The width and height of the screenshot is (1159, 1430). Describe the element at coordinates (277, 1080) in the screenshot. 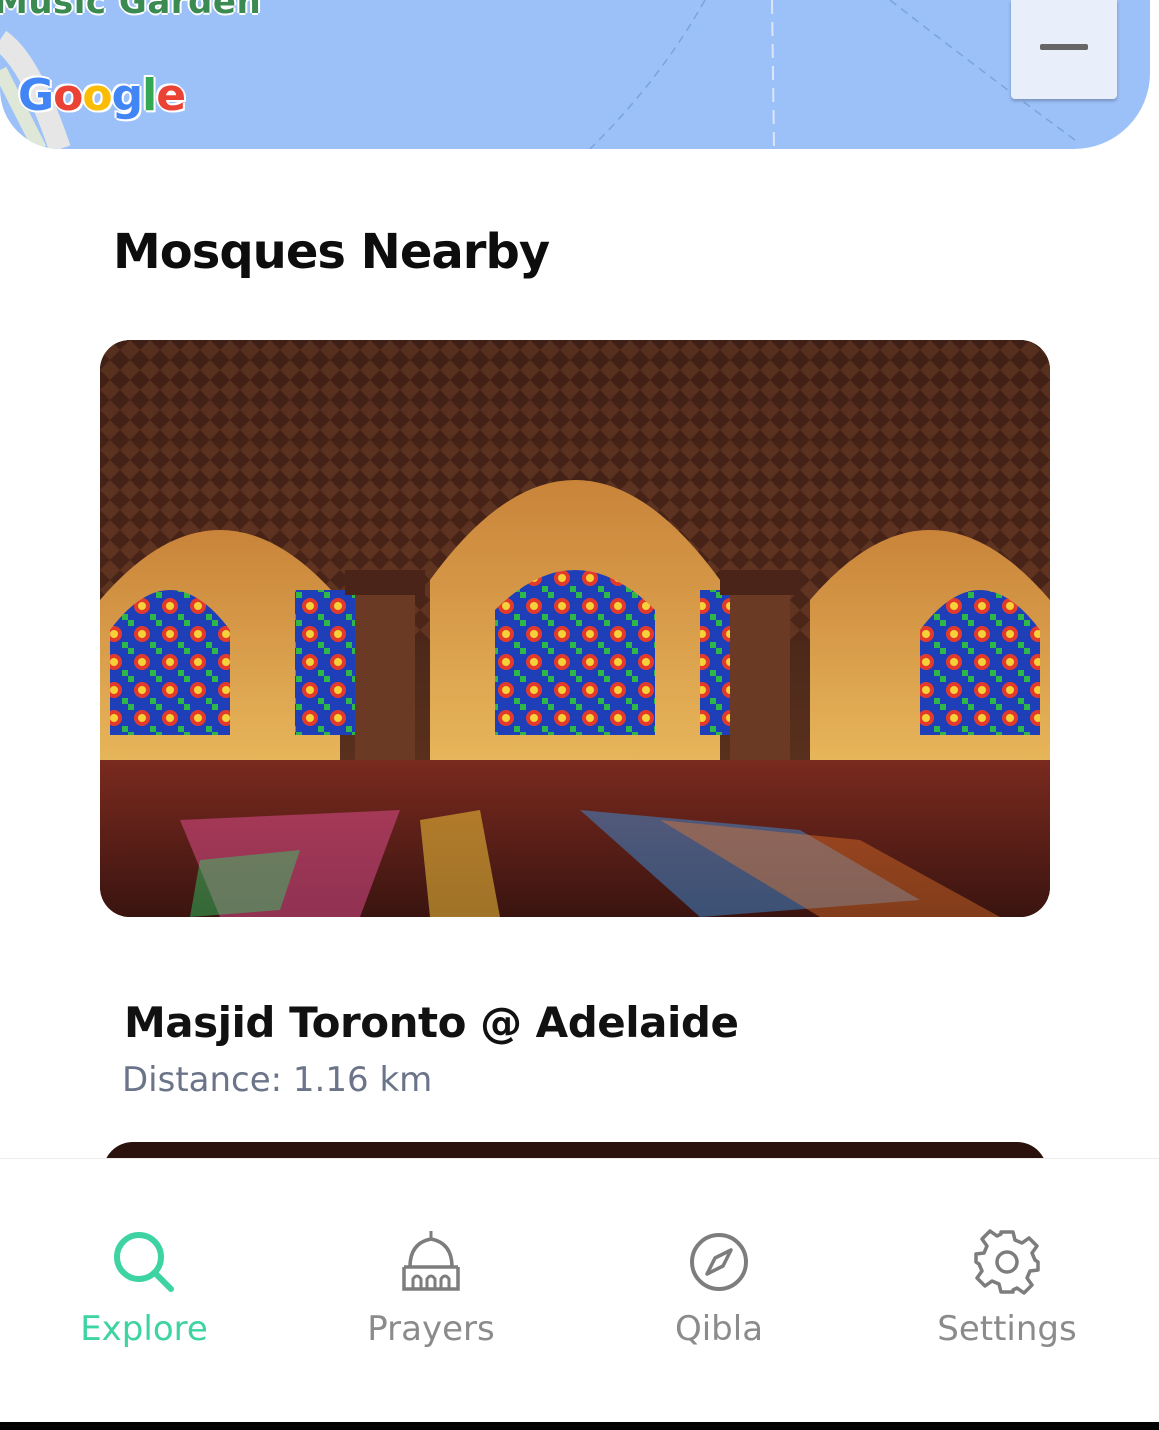

I see `mosque-distance: Distance: 1.16 km` at that location.